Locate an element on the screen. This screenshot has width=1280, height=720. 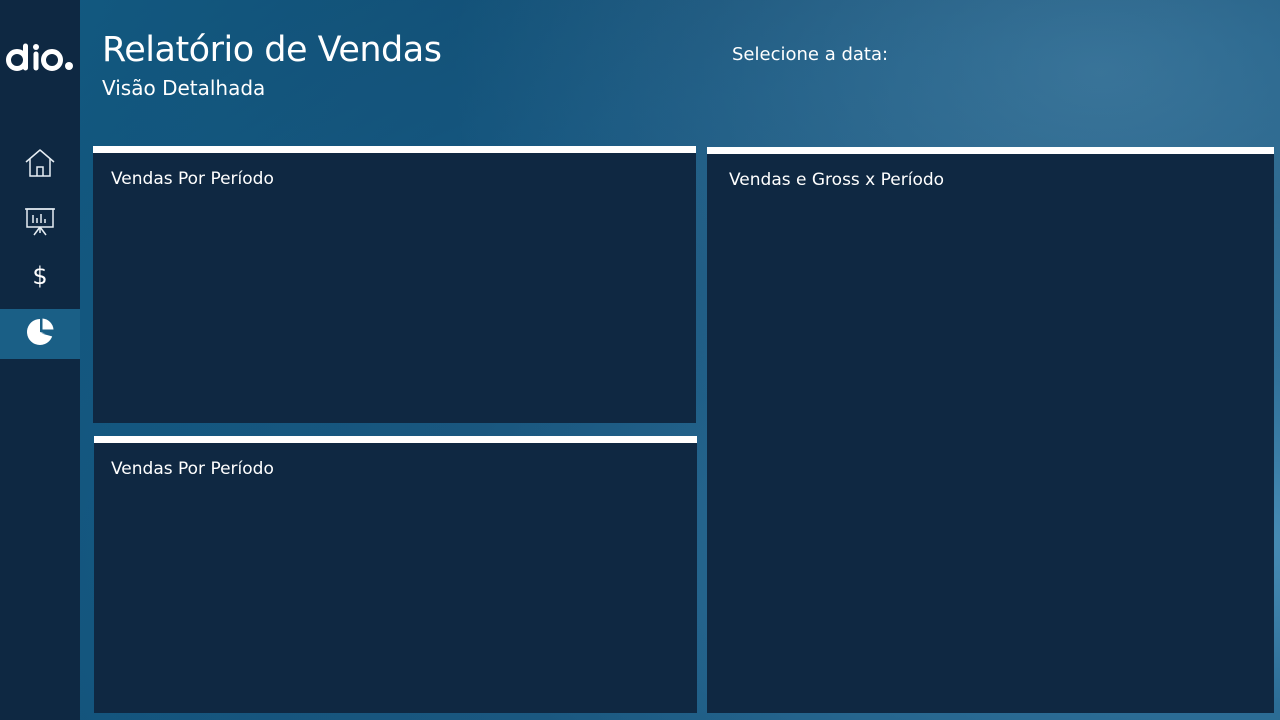
home-icon is located at coordinates (40, 165).